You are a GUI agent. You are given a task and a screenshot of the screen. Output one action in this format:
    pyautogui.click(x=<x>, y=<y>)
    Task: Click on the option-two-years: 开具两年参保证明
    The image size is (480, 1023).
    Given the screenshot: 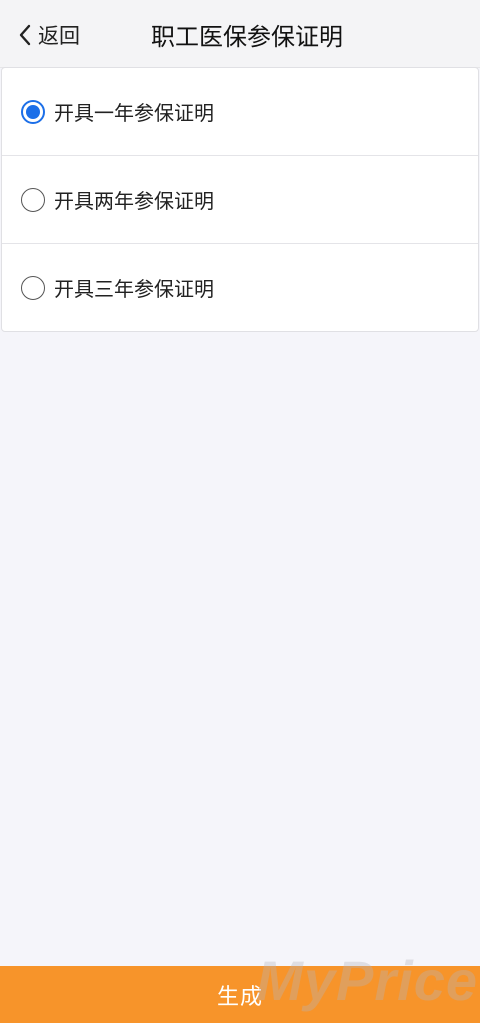 What is the action you would take?
    pyautogui.click(x=240, y=200)
    